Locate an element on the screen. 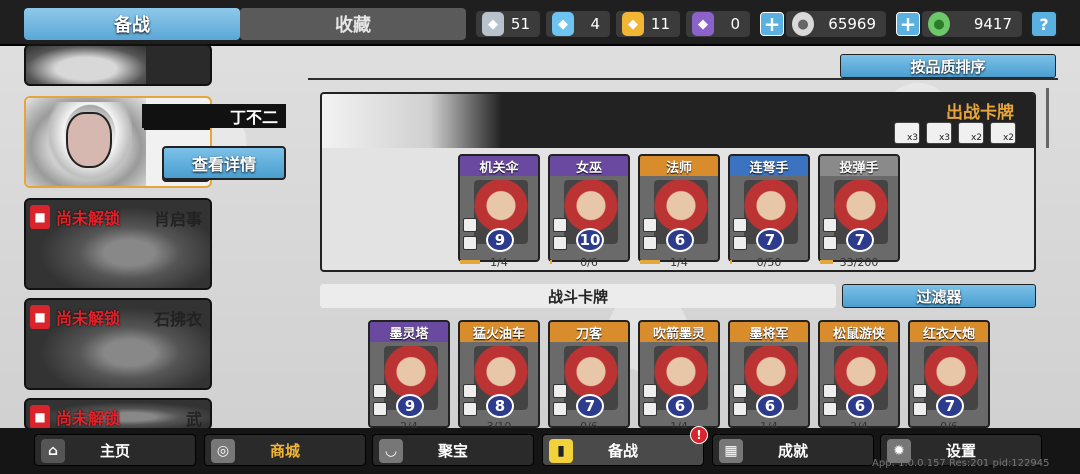 This screenshot has width=1080, height=474. add-gems-button: + is located at coordinates (908, 24).